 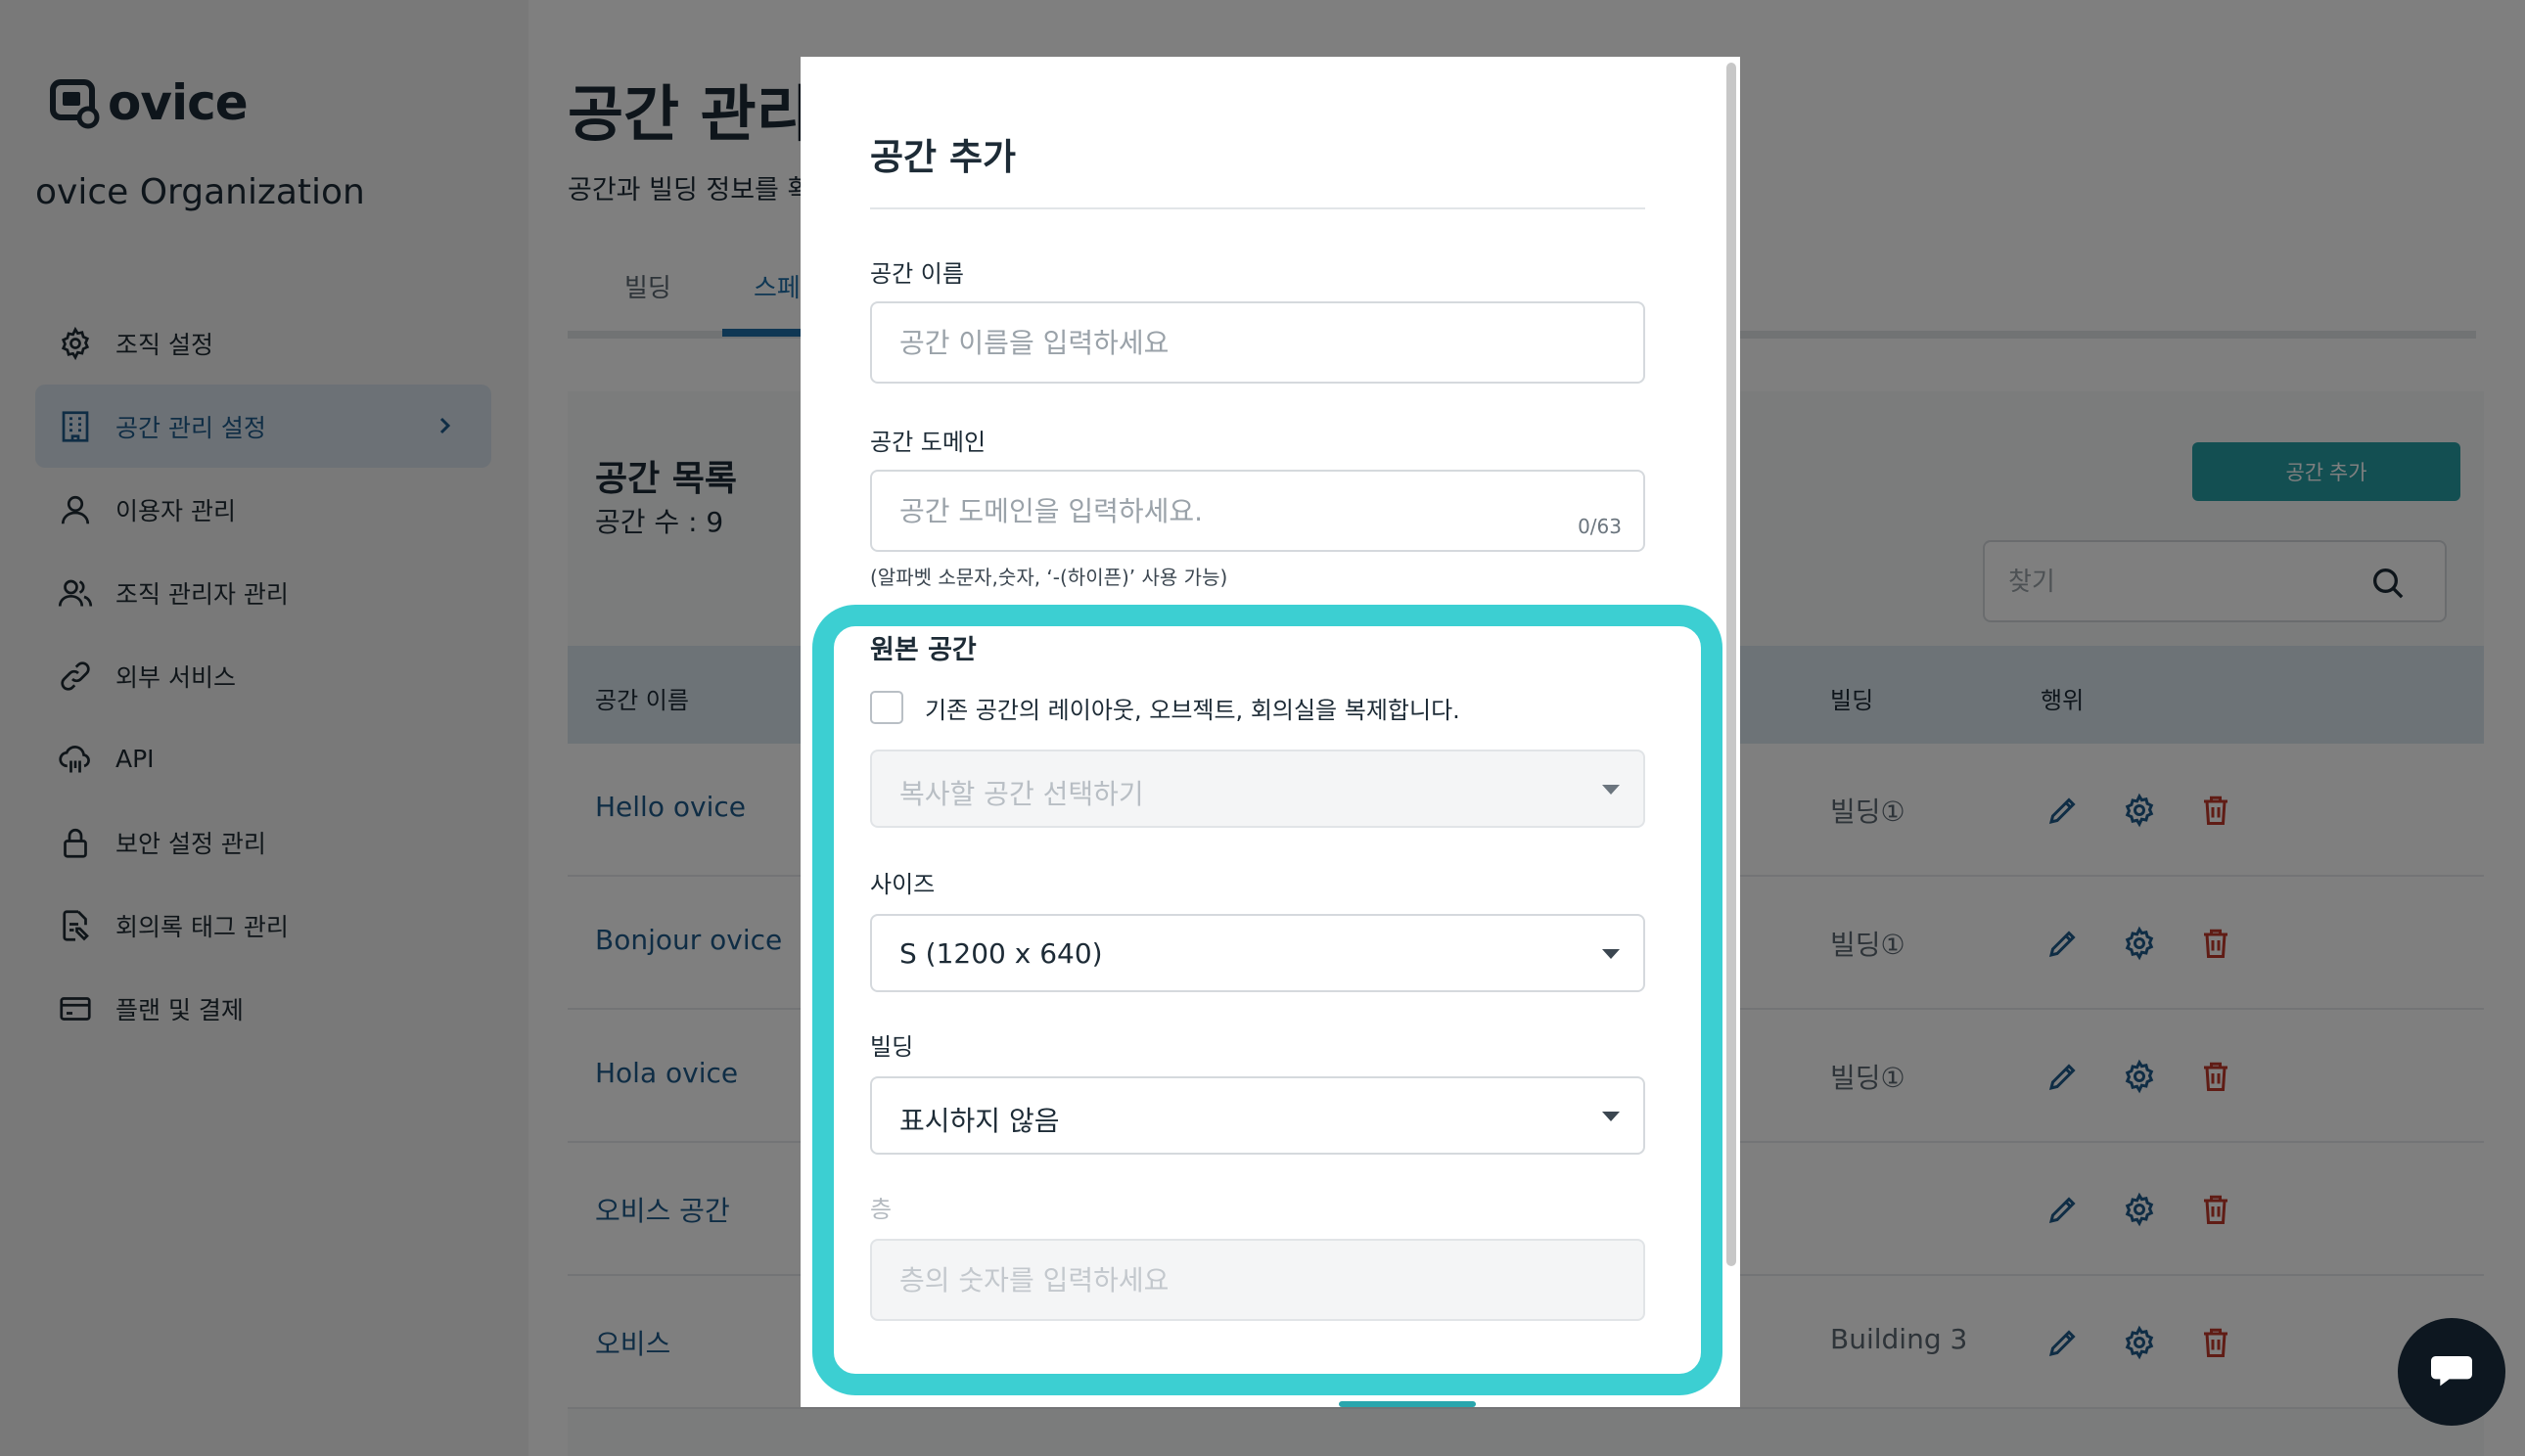 What do you see at coordinates (1049, 577) in the screenshot?
I see `domain-helper-text: (알파벳 소문자,숫자, ‘-(하이픈)’ 사용 가능)` at bounding box center [1049, 577].